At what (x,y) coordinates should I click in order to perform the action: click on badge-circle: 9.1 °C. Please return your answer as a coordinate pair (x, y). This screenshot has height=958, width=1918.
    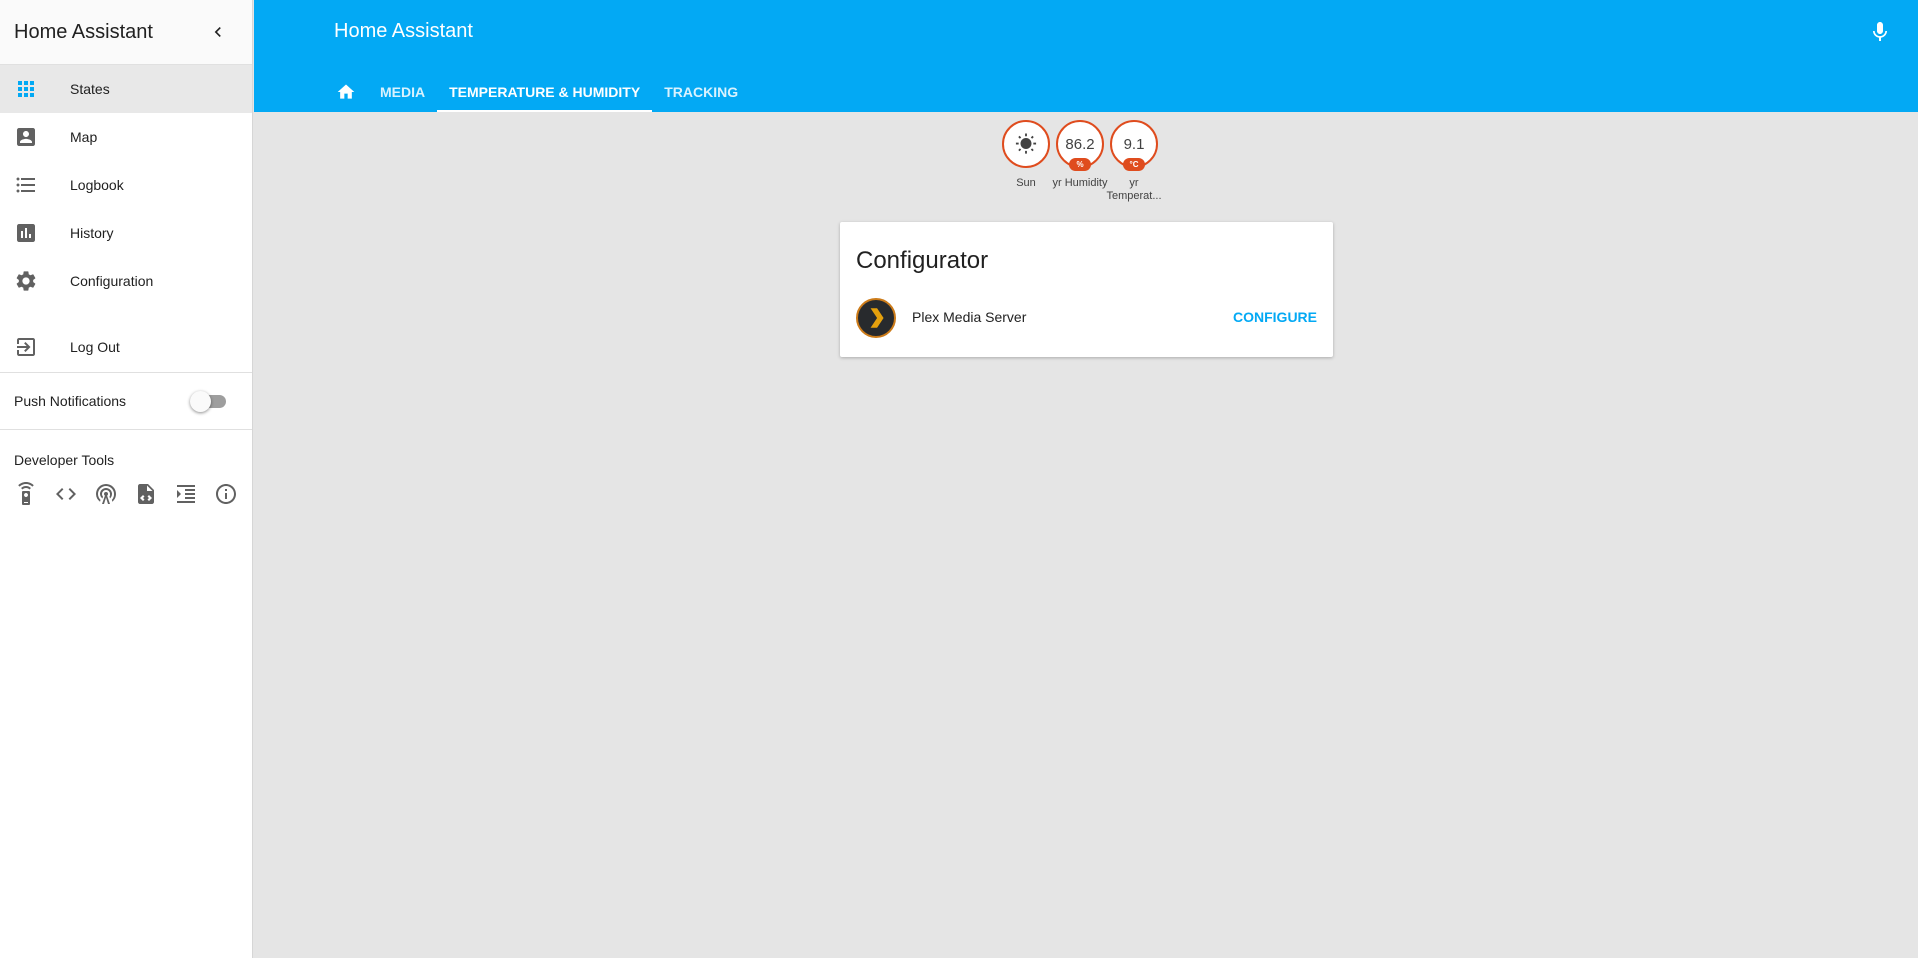
    Looking at the image, I should click on (1134, 145).